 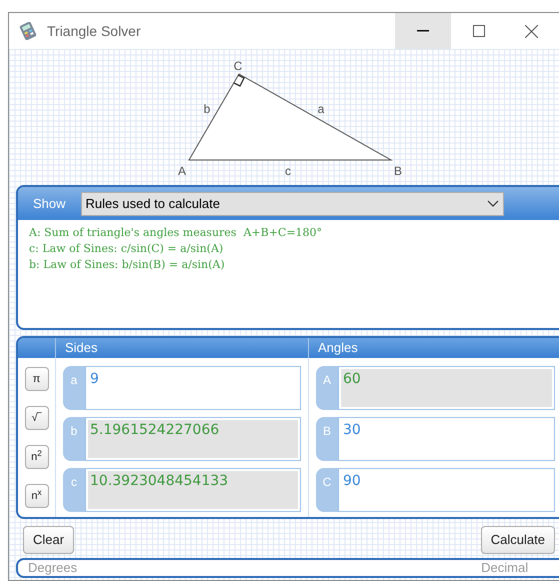 I want to click on field-label: A, so click(x=326, y=380).